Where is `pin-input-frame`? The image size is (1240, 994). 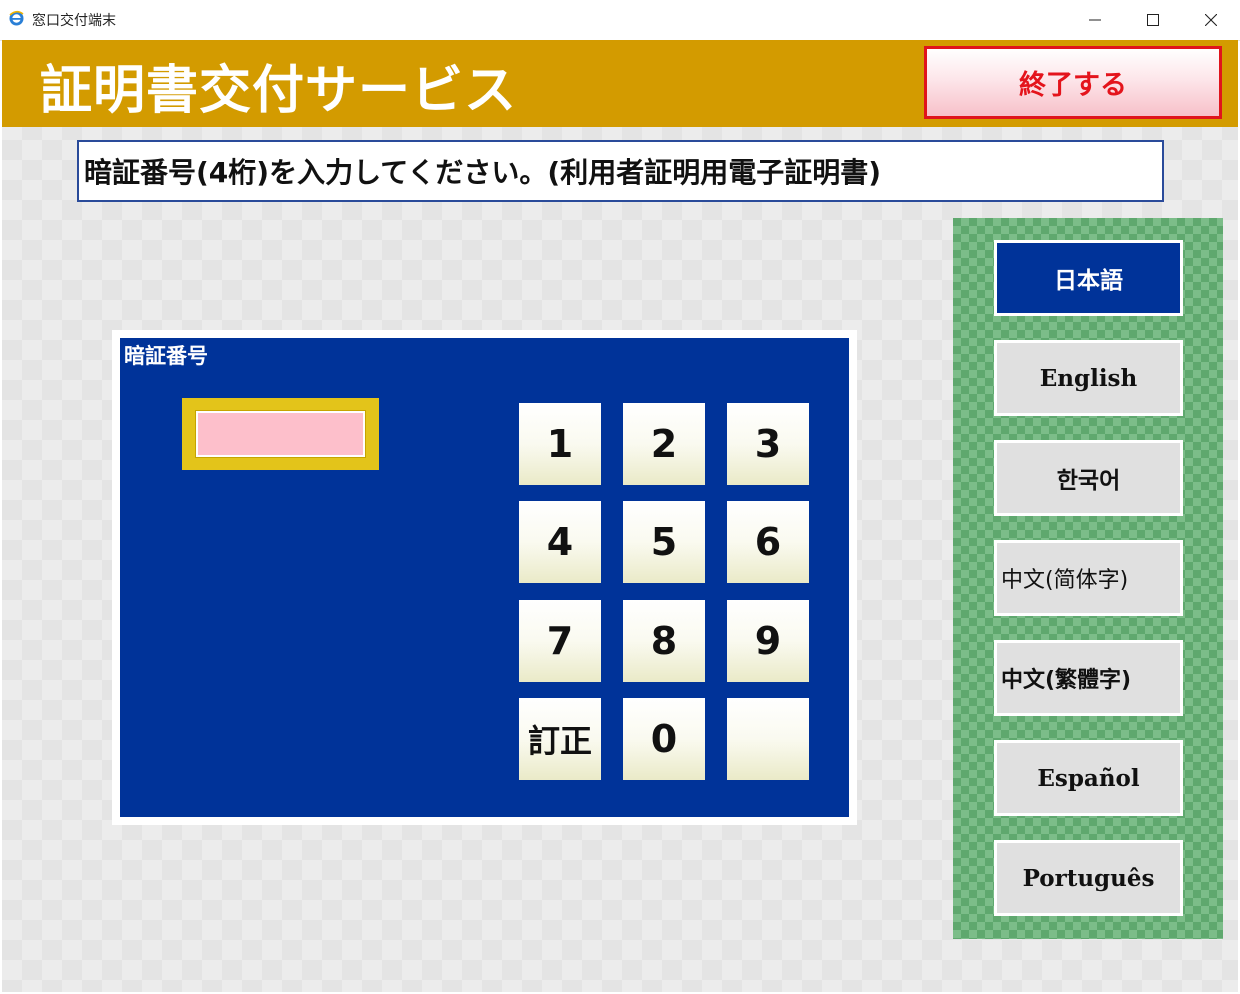 pin-input-frame is located at coordinates (280, 434).